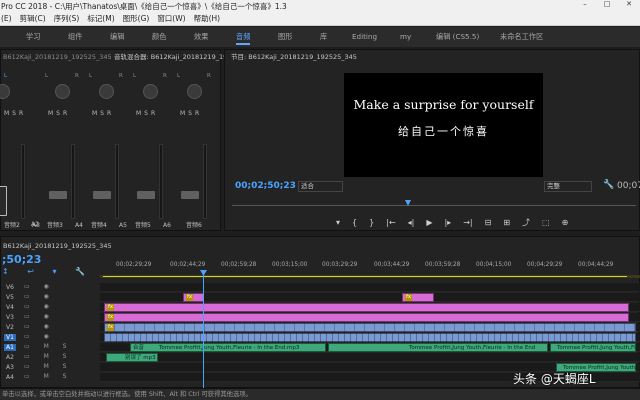 The height and width of the screenshot is (400, 640). I want to click on track-lane-v1, so click(370, 337).